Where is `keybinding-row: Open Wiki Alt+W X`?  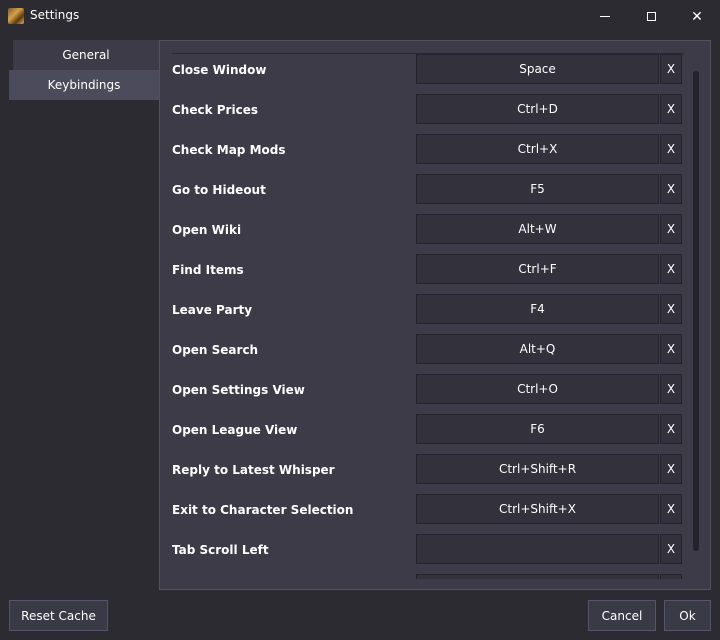 keybinding-row: Open Wiki Alt+W X is located at coordinates (428, 234).